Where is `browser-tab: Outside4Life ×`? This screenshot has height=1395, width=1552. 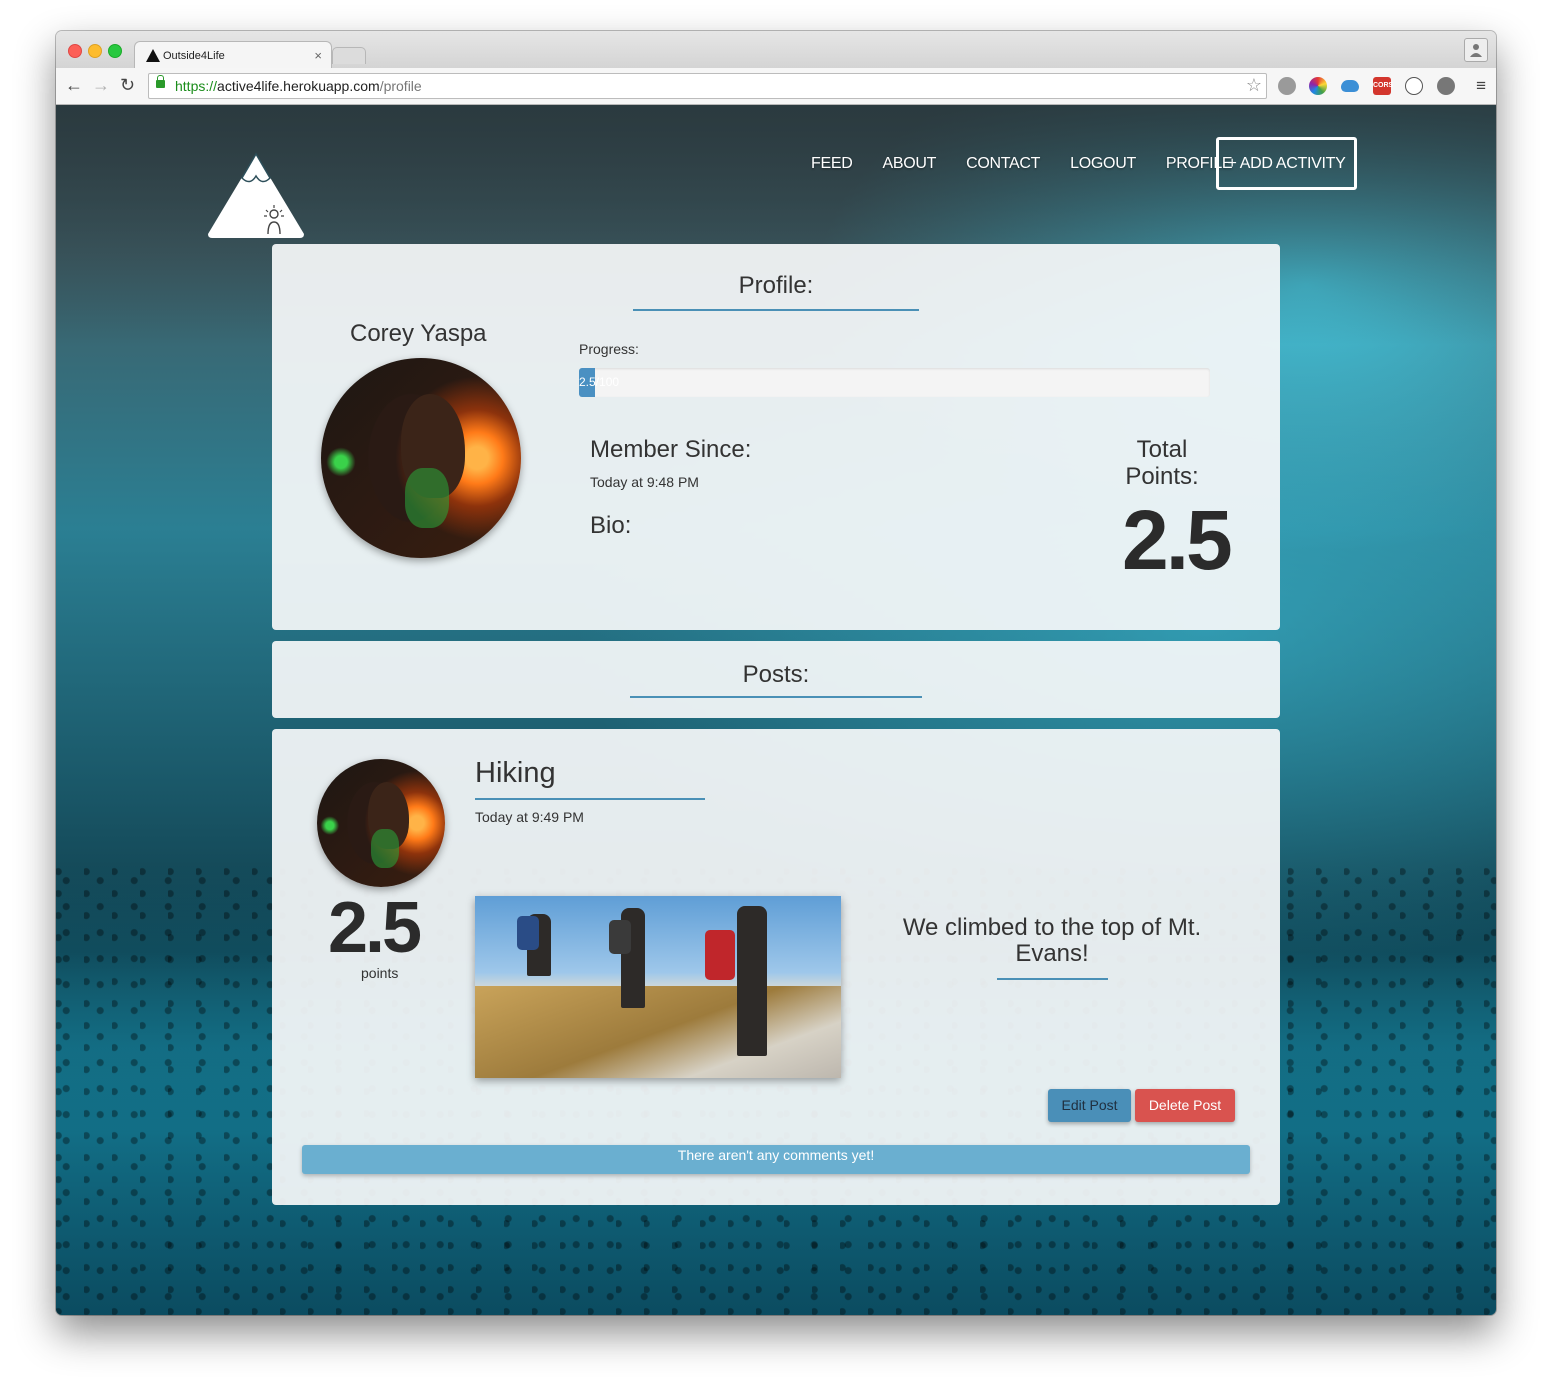
browser-tab: Outside4Life × is located at coordinates (233, 55).